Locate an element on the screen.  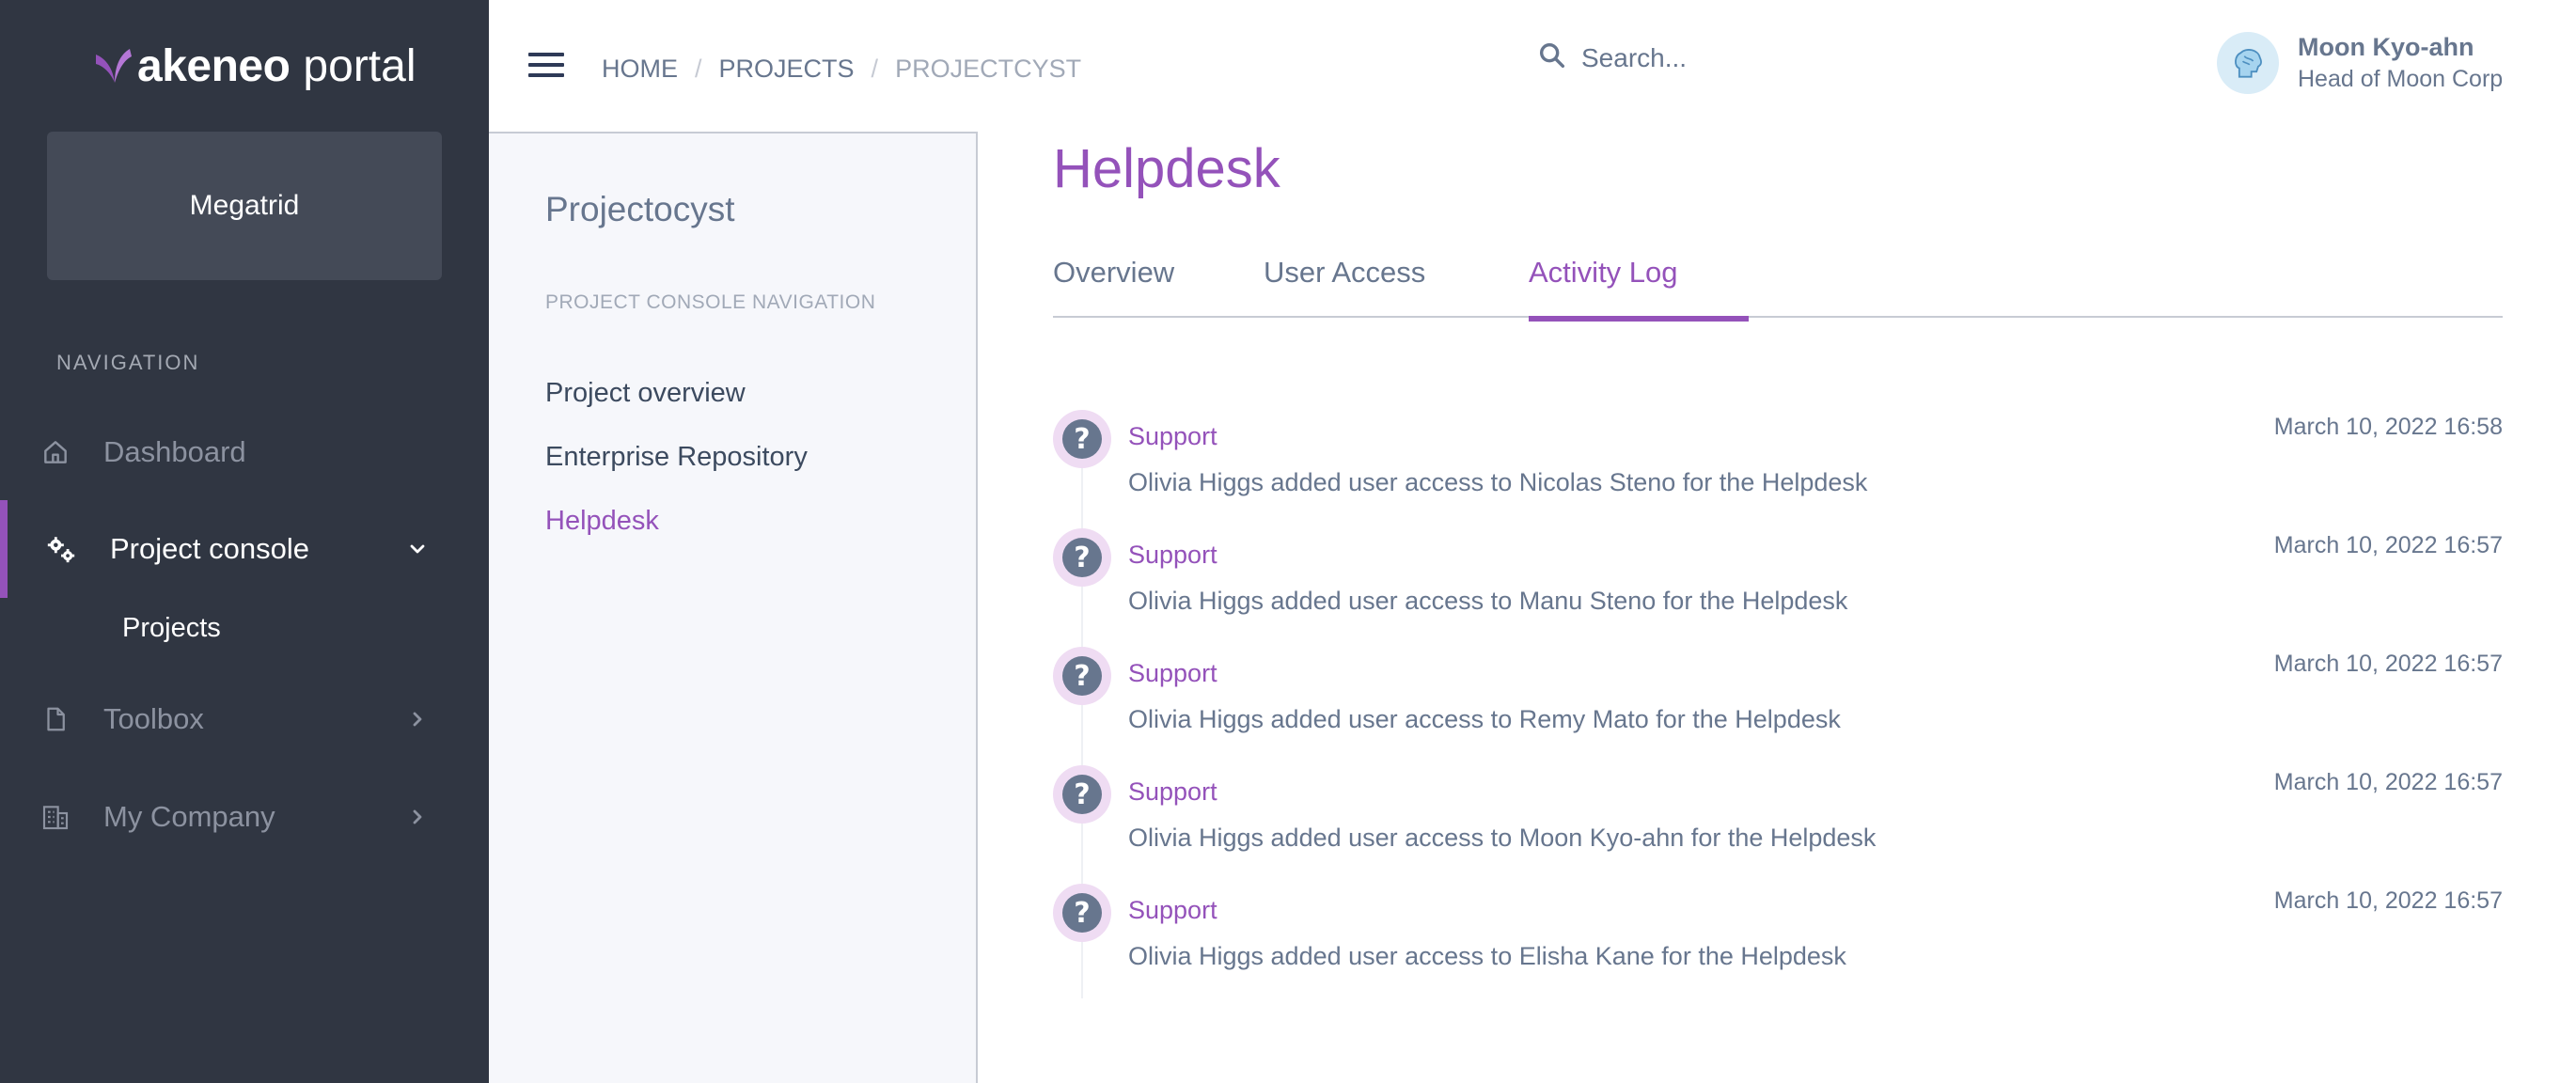
tab-label: Overview is located at coordinates (1114, 272).